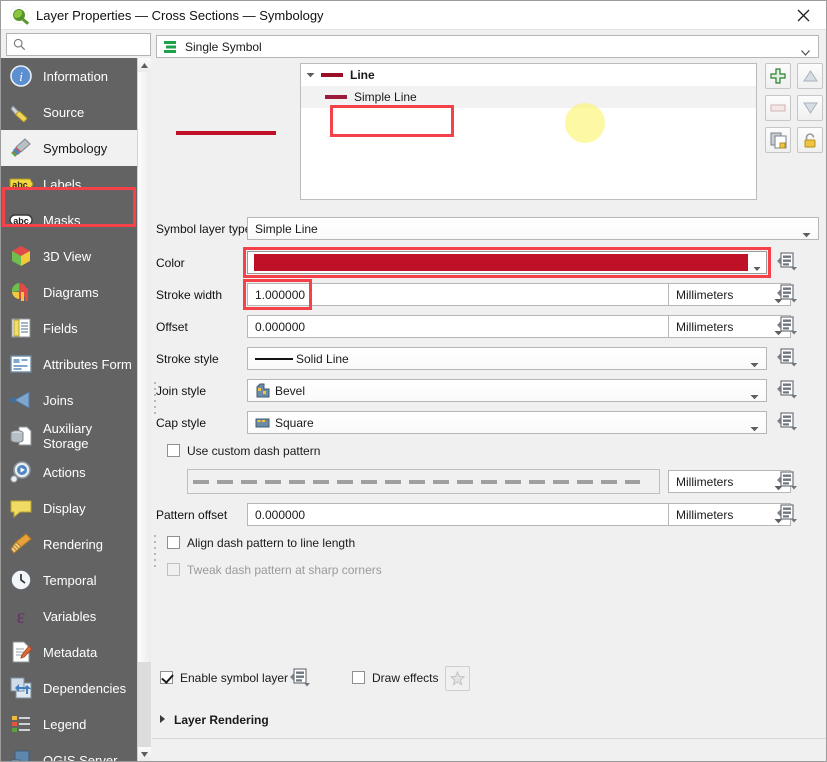 The width and height of the screenshot is (827, 762). I want to click on sidebar-item-joins: Joins, so click(69, 400).